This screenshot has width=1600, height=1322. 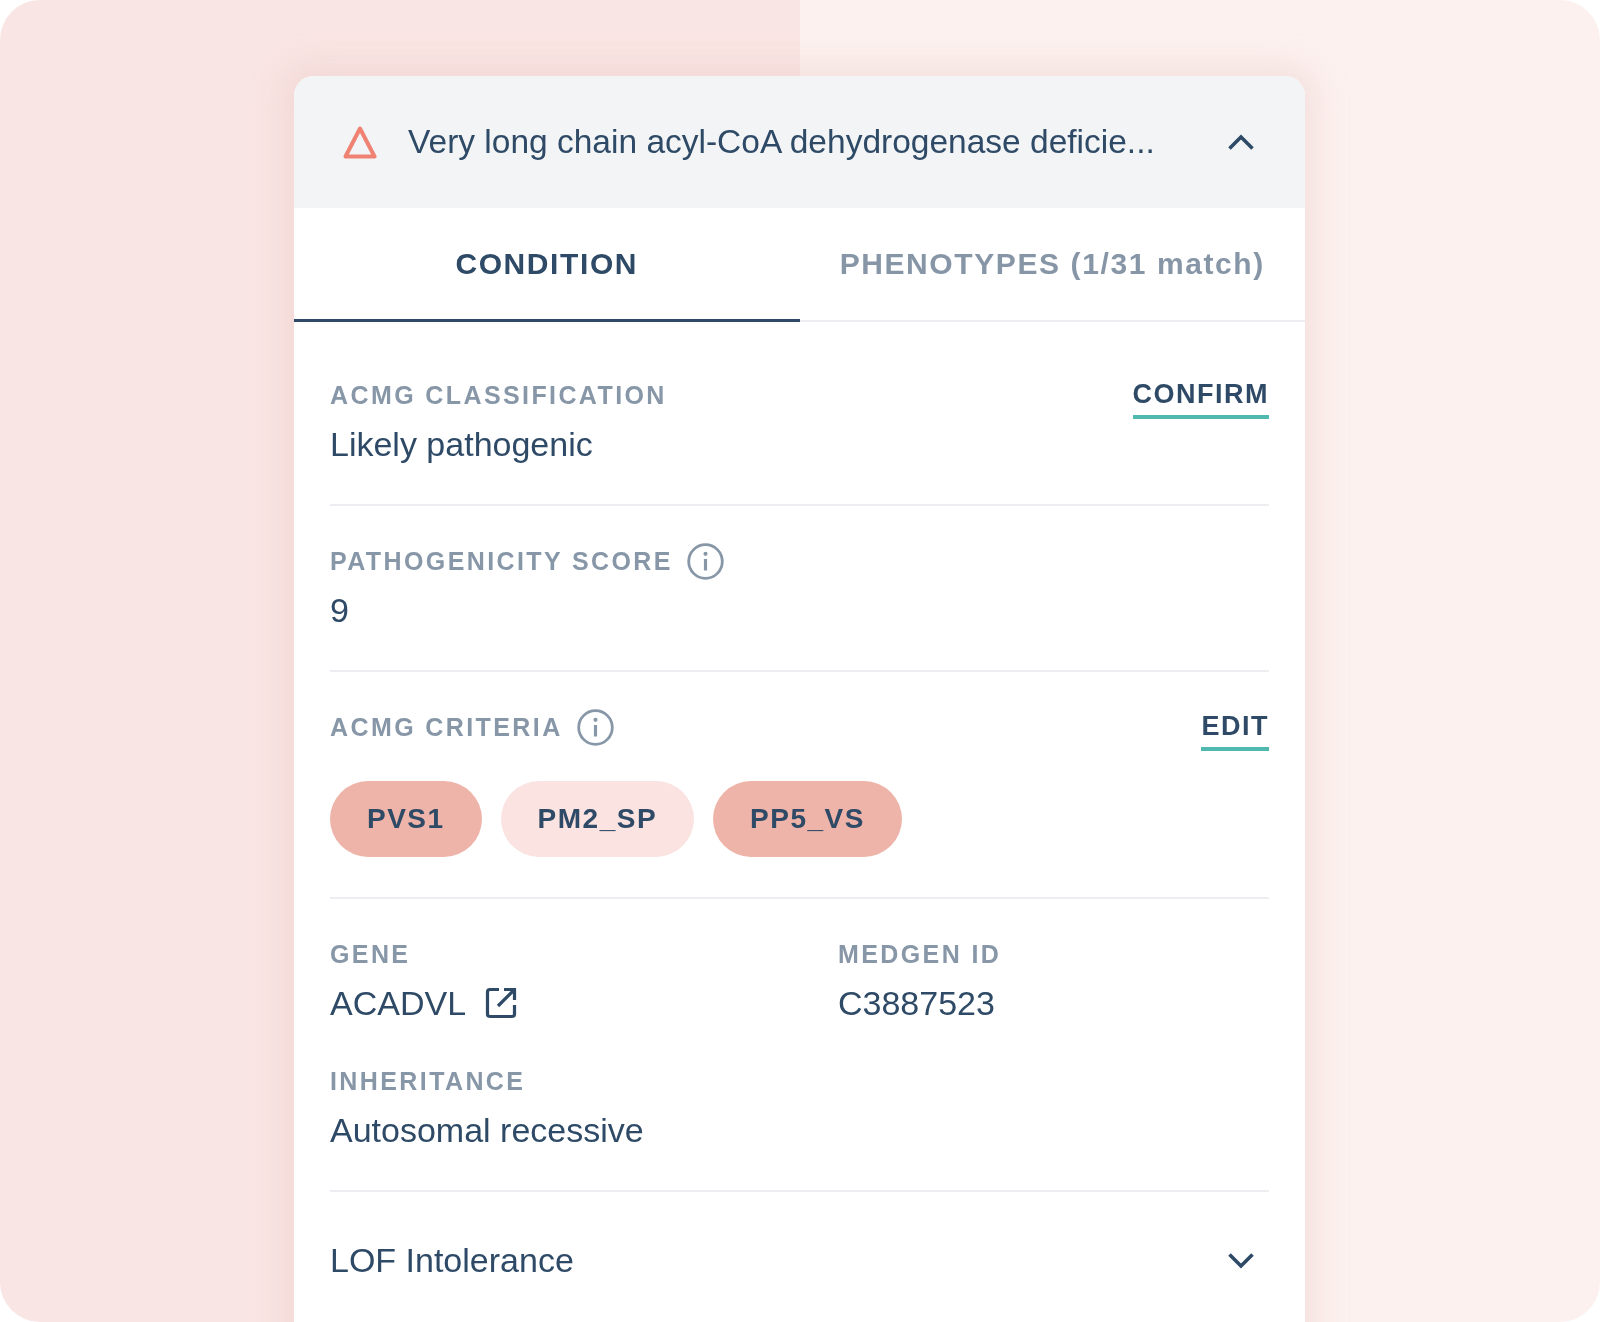 I want to click on field-value: Autosomal recessive, so click(x=487, y=1130).